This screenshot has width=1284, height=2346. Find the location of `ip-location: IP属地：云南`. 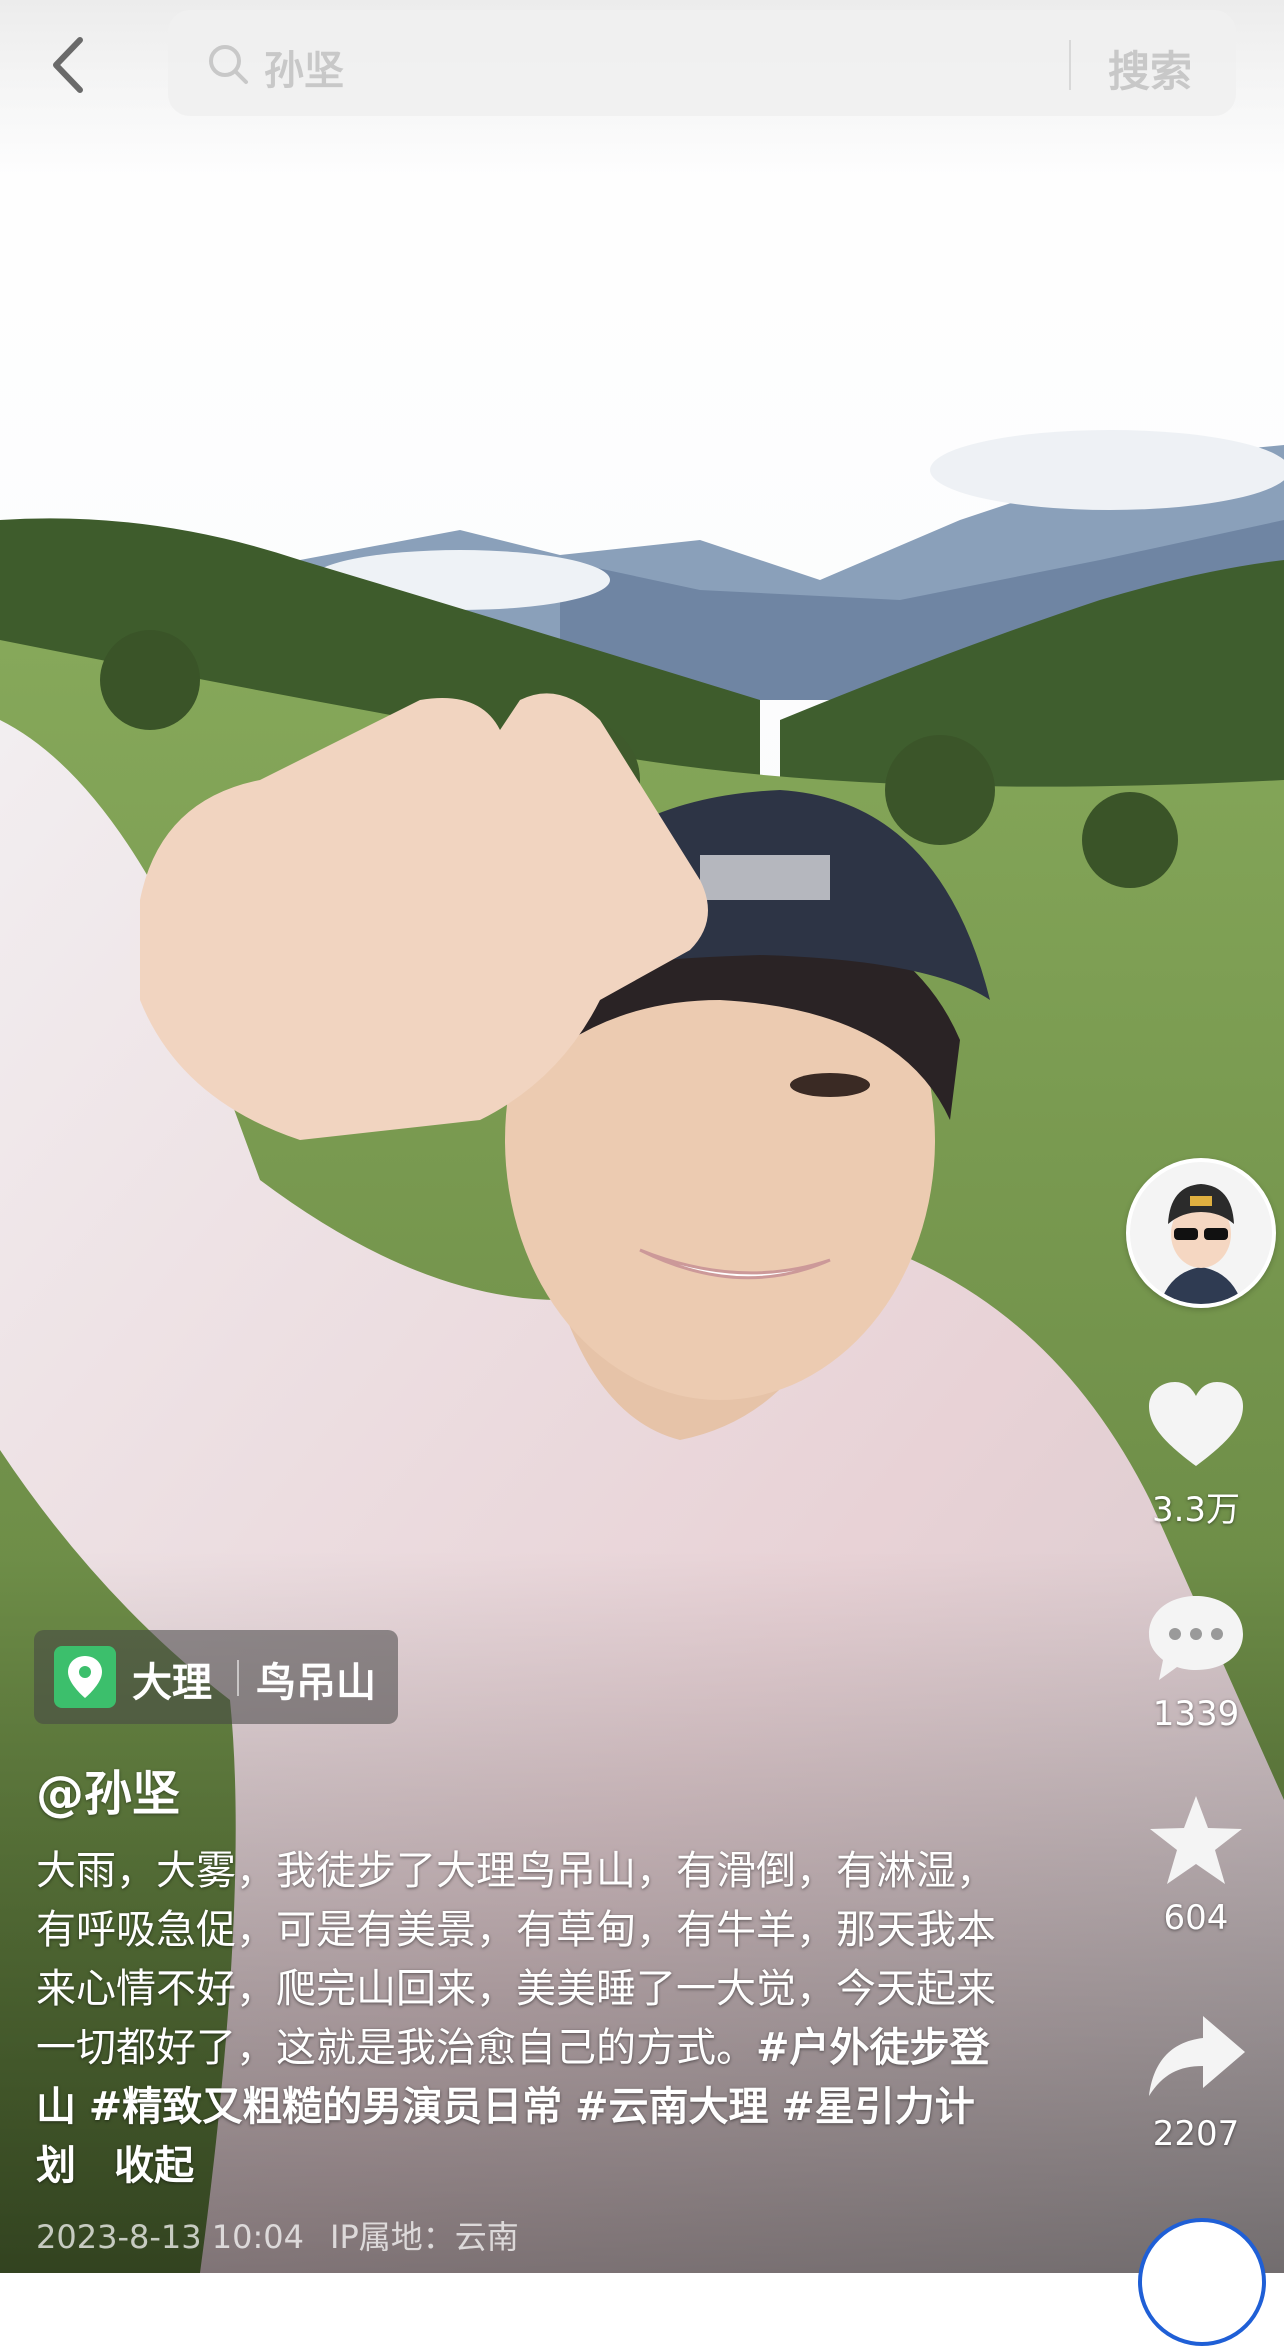

ip-location: IP属地：云南 is located at coordinates (424, 2237).